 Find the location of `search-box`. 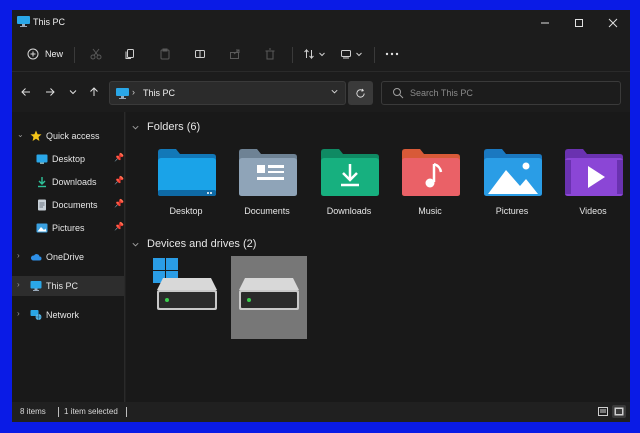

search-box is located at coordinates (501, 93).